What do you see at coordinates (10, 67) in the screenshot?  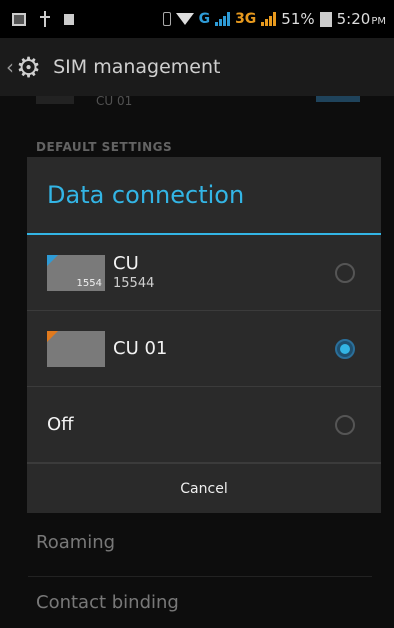 I see `back-caret-icon: ‹` at bounding box center [10, 67].